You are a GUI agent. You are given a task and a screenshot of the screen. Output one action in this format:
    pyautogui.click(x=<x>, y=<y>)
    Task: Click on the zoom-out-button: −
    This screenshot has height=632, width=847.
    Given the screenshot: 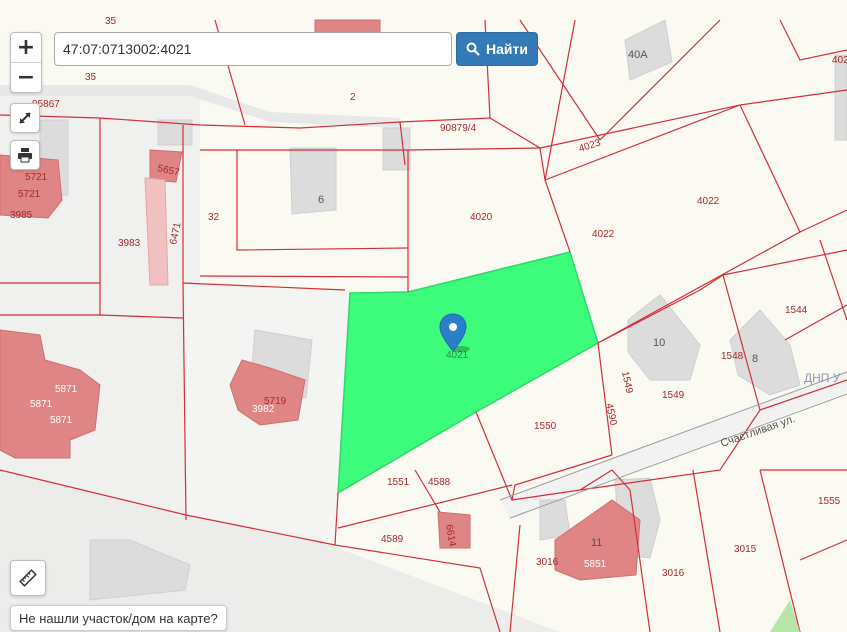 What is the action you would take?
    pyautogui.click(x=26, y=77)
    